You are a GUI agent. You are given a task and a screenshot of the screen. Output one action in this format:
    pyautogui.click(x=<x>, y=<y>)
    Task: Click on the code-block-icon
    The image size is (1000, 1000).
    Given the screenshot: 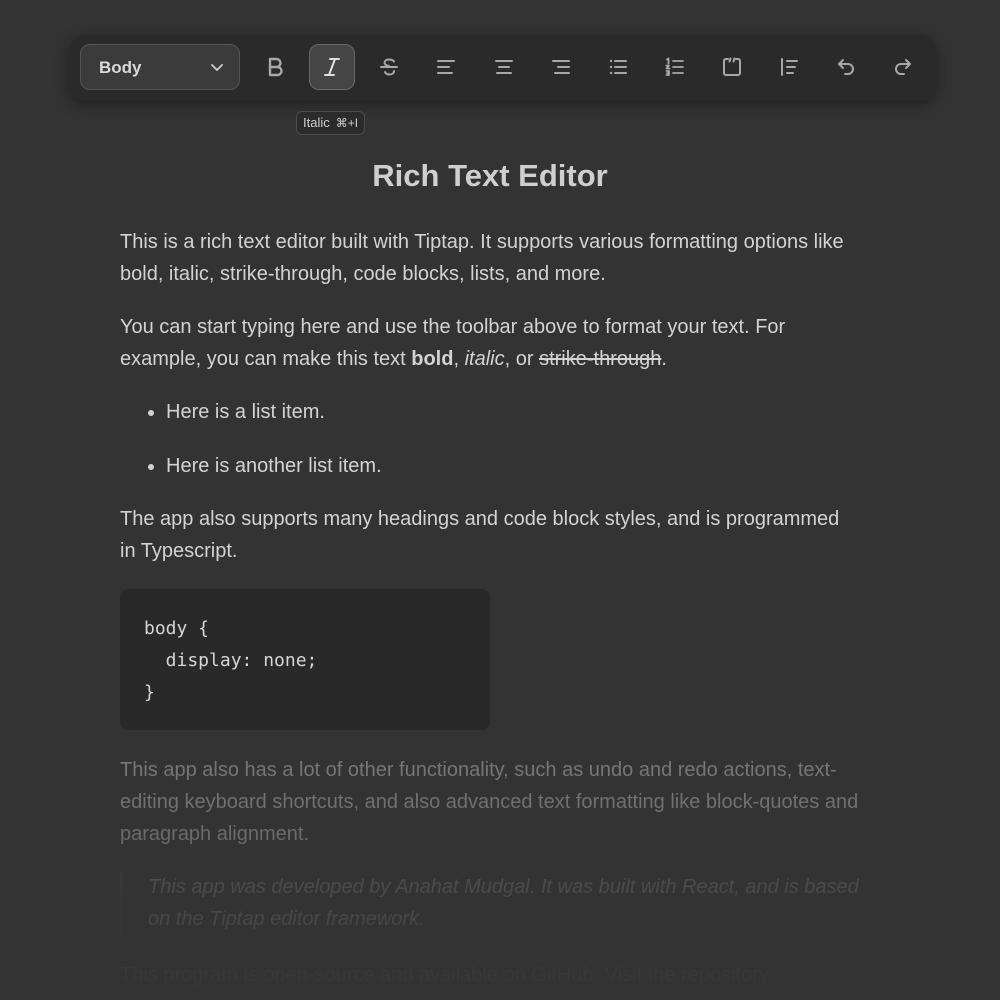 What is the action you would take?
    pyautogui.click(x=732, y=67)
    